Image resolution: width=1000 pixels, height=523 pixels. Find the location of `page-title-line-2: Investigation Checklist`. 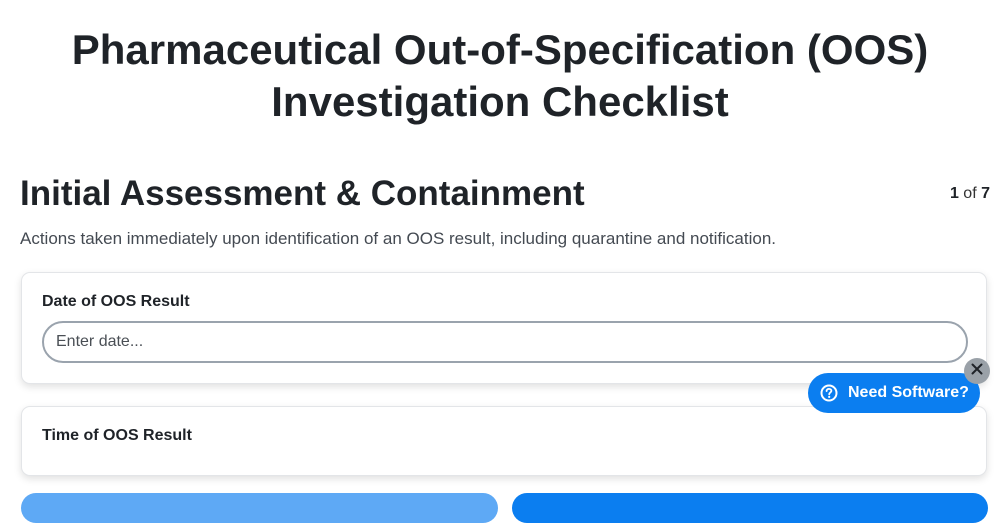

page-title-line-2: Investigation Checklist is located at coordinates (500, 101).